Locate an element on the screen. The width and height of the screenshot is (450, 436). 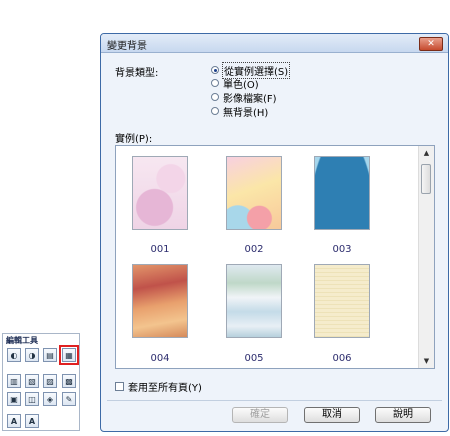
close-icon: ✕ is located at coordinates (431, 44).